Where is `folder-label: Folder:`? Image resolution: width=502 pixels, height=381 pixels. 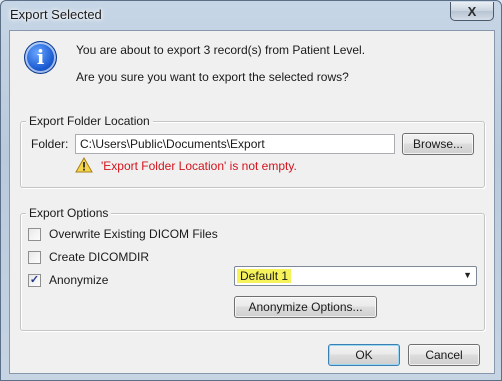 folder-label: Folder: is located at coordinates (50, 144).